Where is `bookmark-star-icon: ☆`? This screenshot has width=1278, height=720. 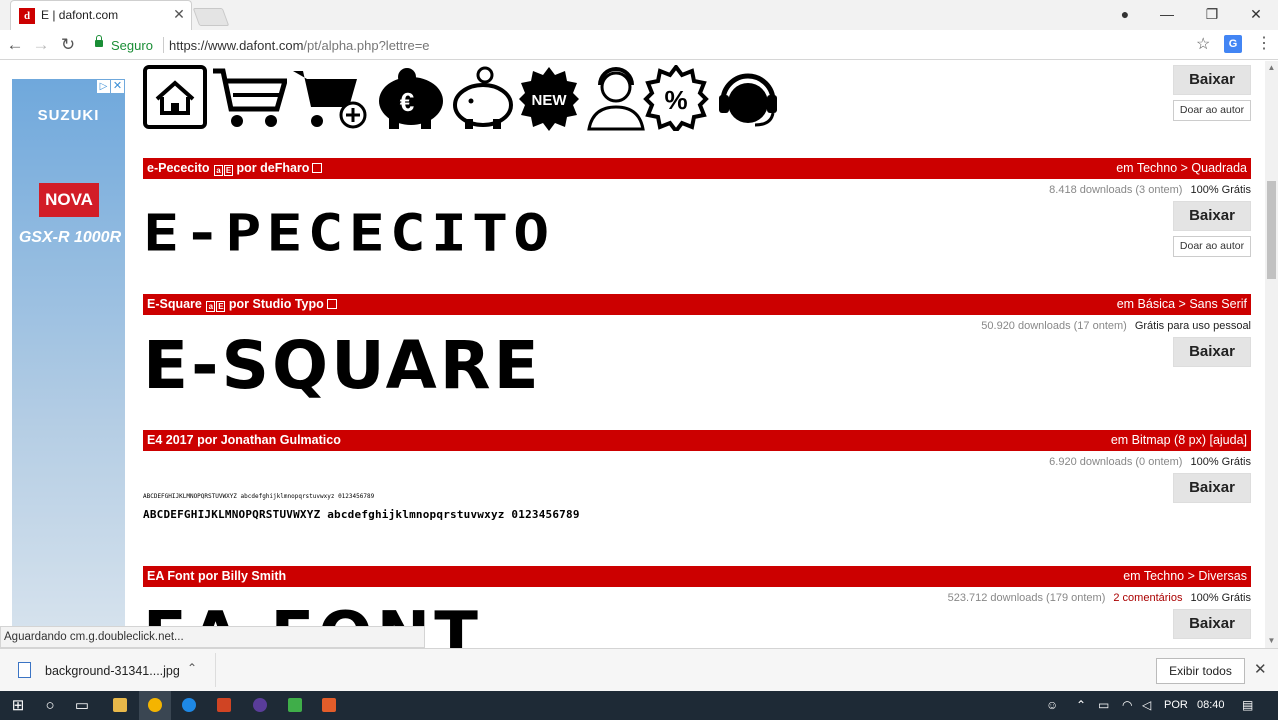 bookmark-star-icon: ☆ is located at coordinates (1203, 44).